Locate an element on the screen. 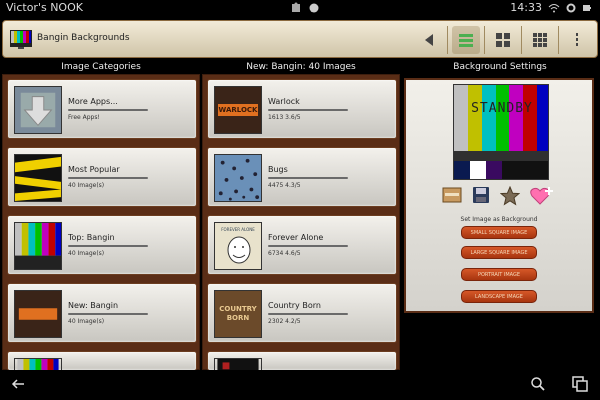 The image size is (600, 400). battery-icon is located at coordinates (587, 7).